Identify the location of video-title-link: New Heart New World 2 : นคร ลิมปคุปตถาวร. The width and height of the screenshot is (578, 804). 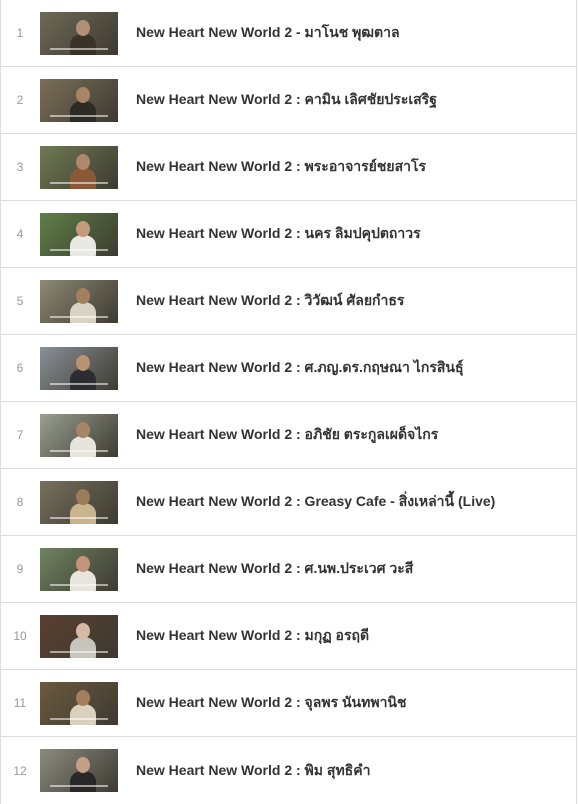
(278, 234).